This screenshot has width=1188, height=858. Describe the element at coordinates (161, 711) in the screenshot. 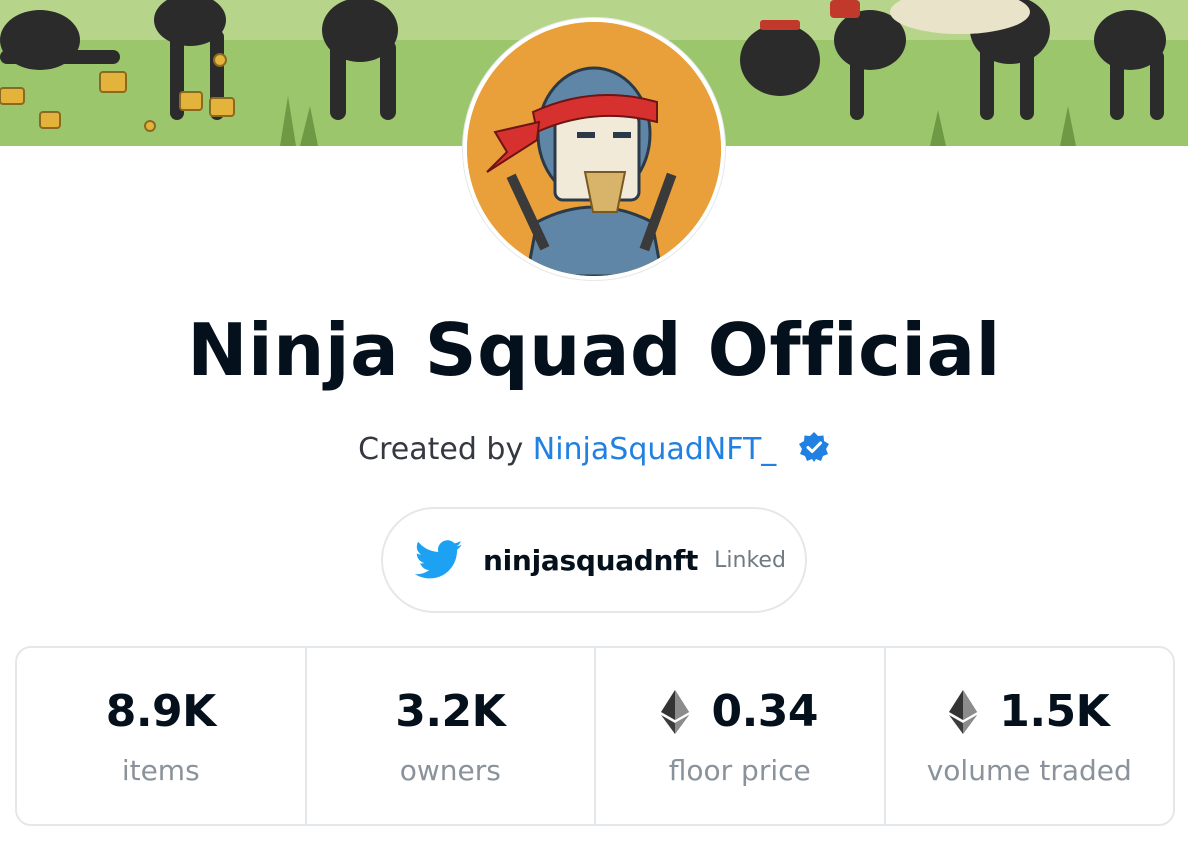

I see `stat-items-value: 8.9K` at that location.